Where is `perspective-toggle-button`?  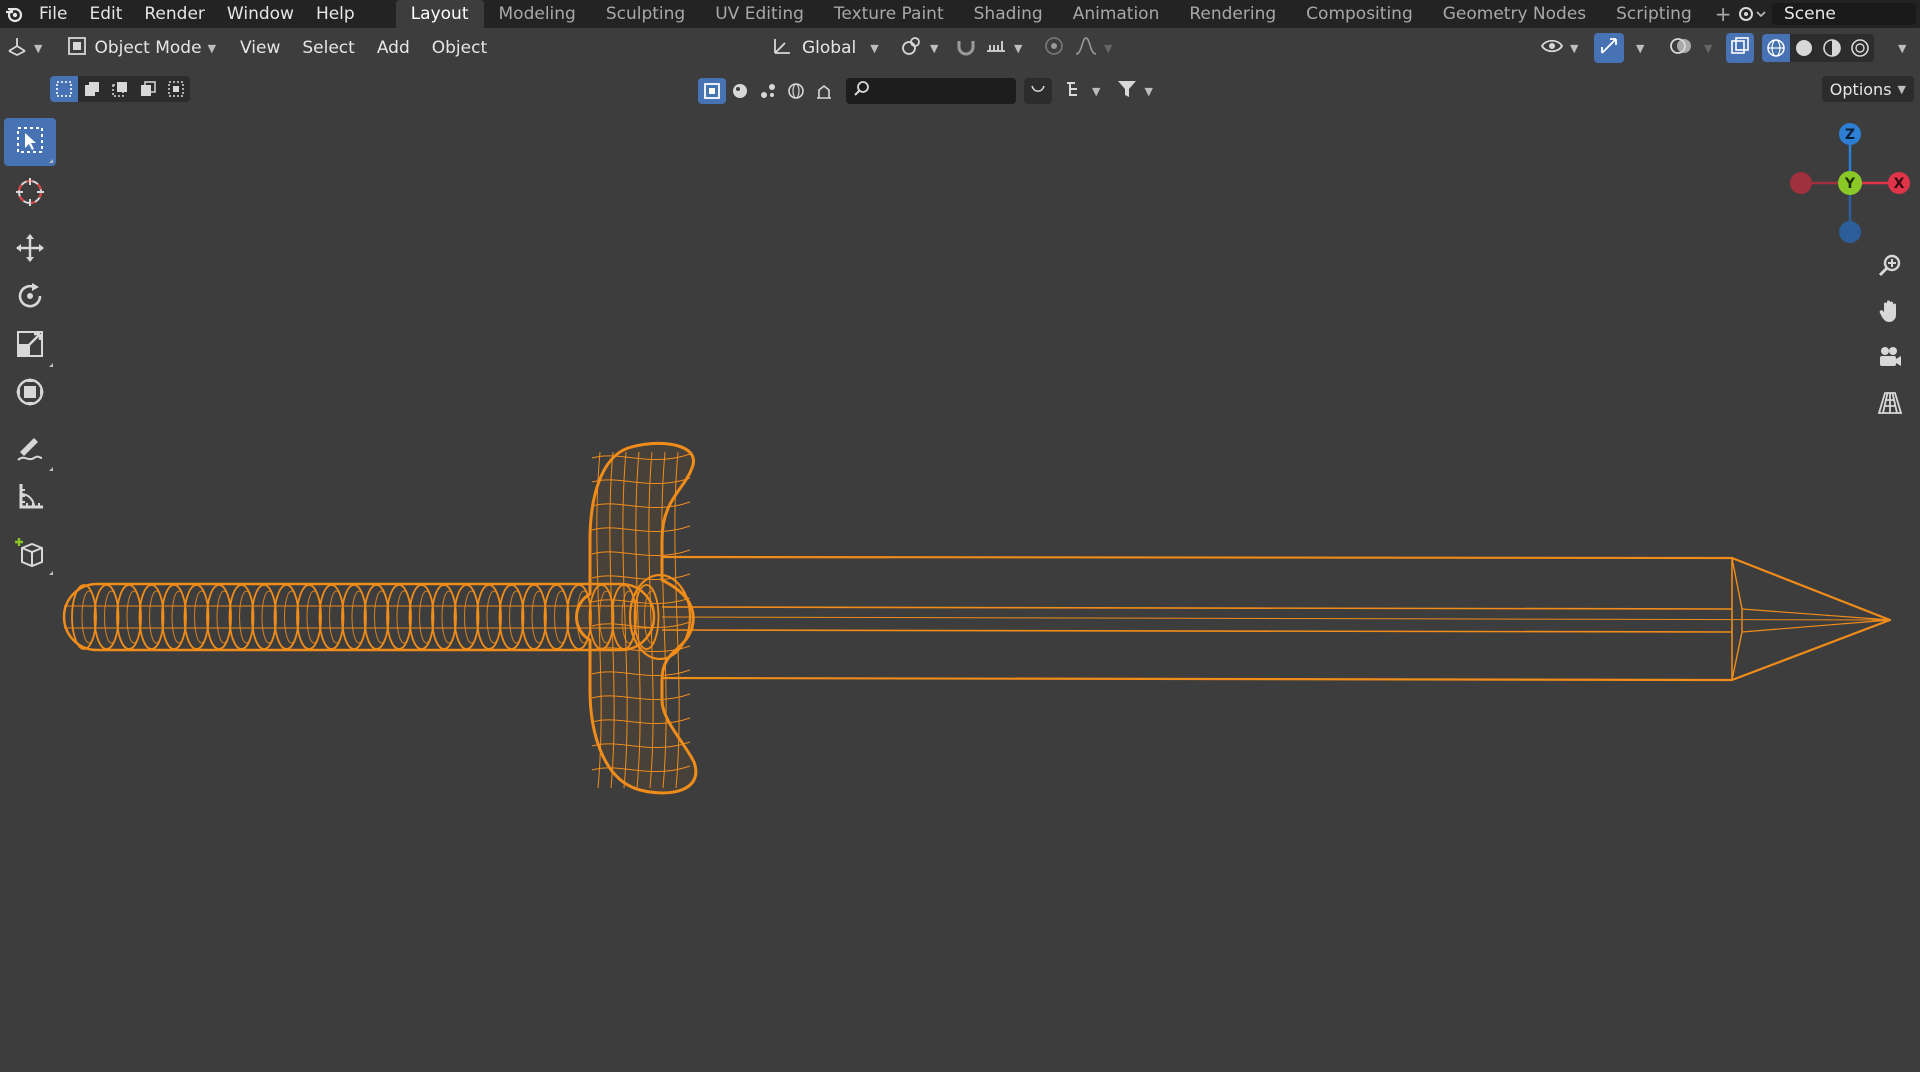
perspective-toggle-button is located at coordinates (1890, 405).